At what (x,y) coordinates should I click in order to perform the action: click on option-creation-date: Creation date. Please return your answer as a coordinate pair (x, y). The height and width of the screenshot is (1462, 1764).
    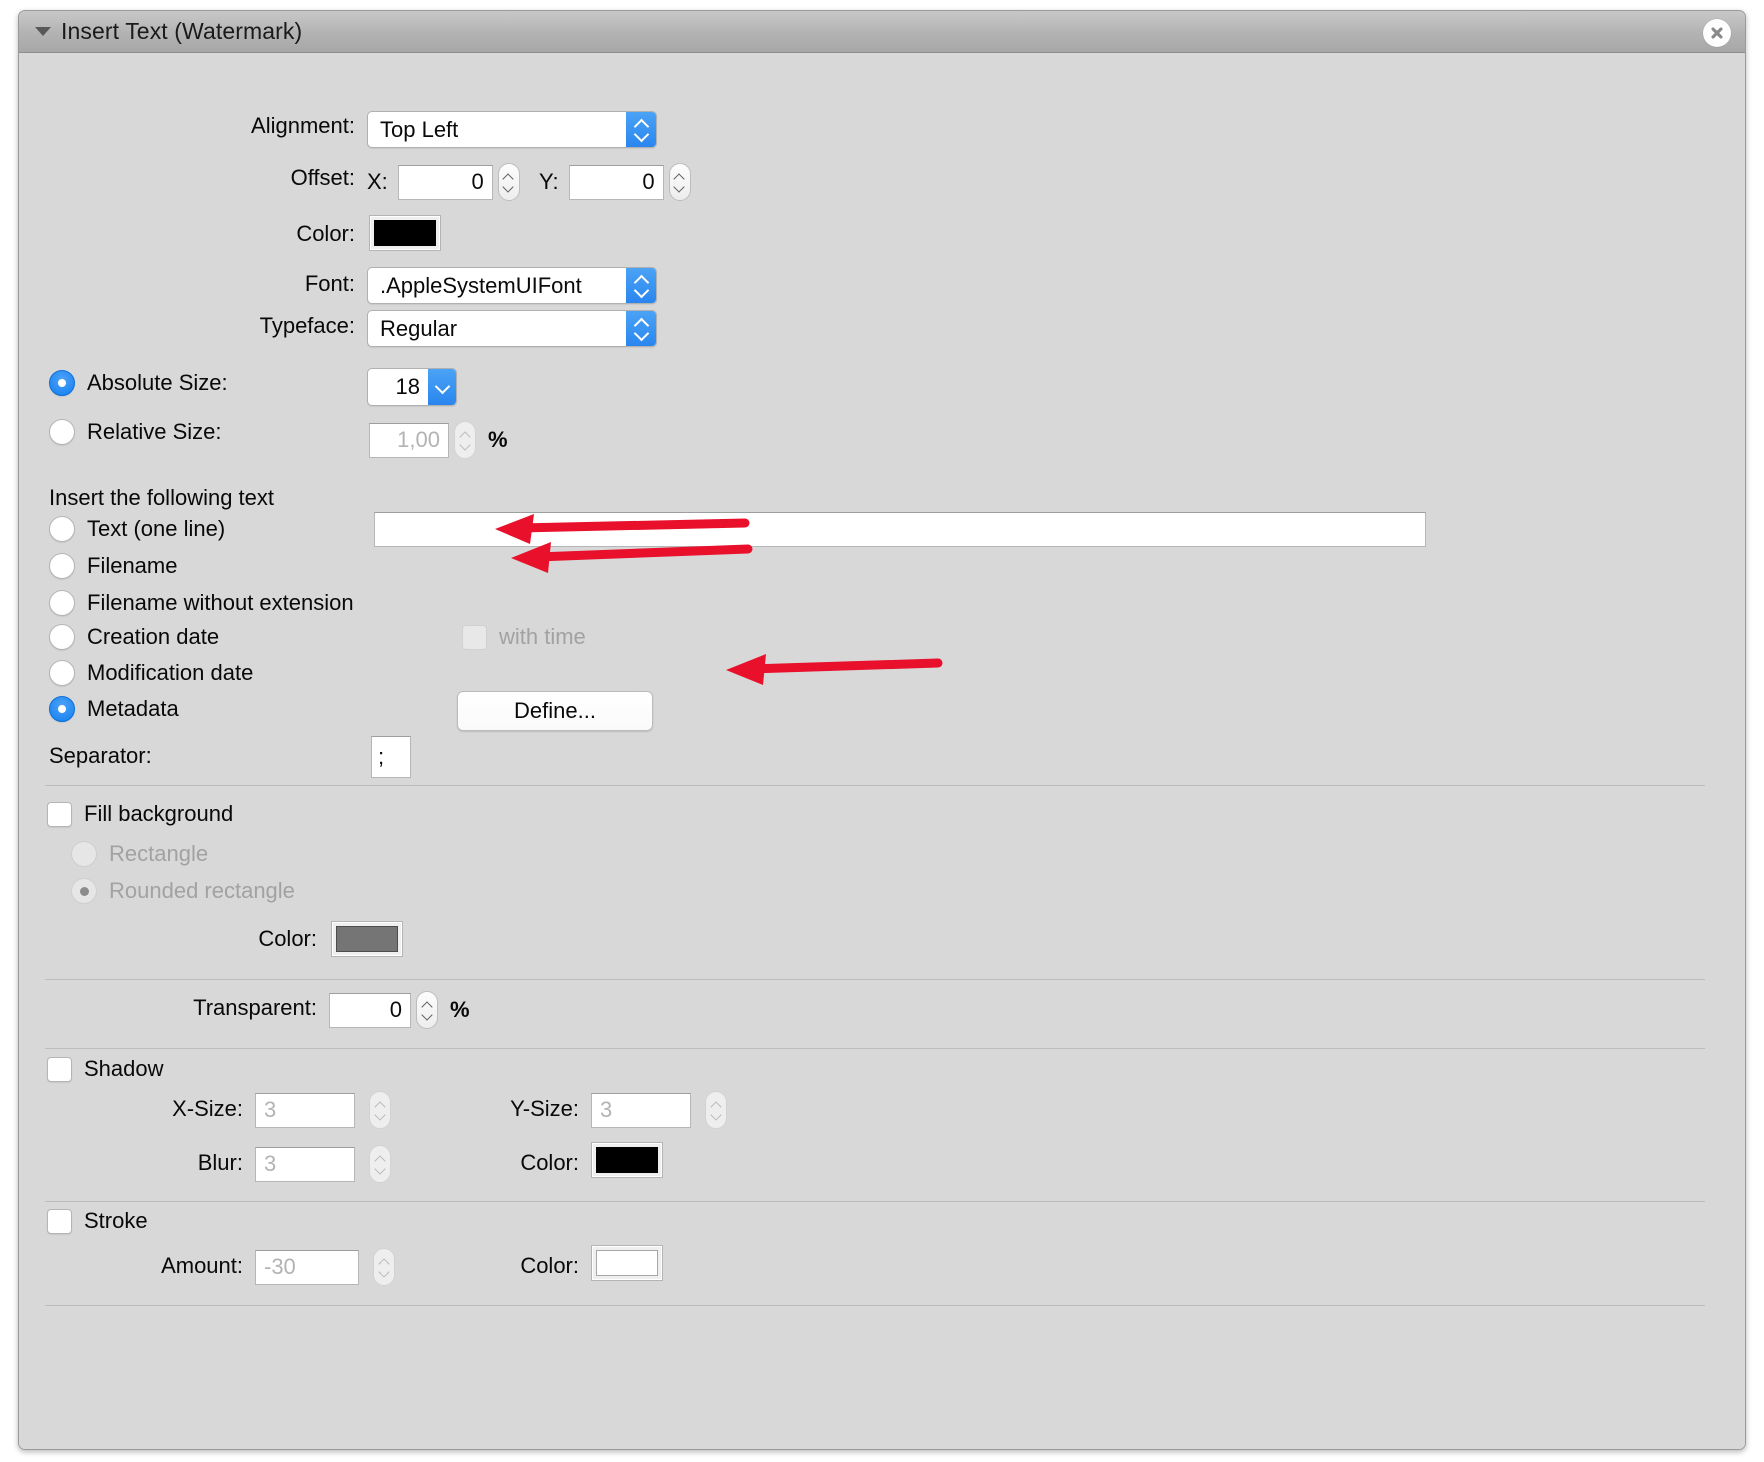
    Looking at the image, I should click on (134, 637).